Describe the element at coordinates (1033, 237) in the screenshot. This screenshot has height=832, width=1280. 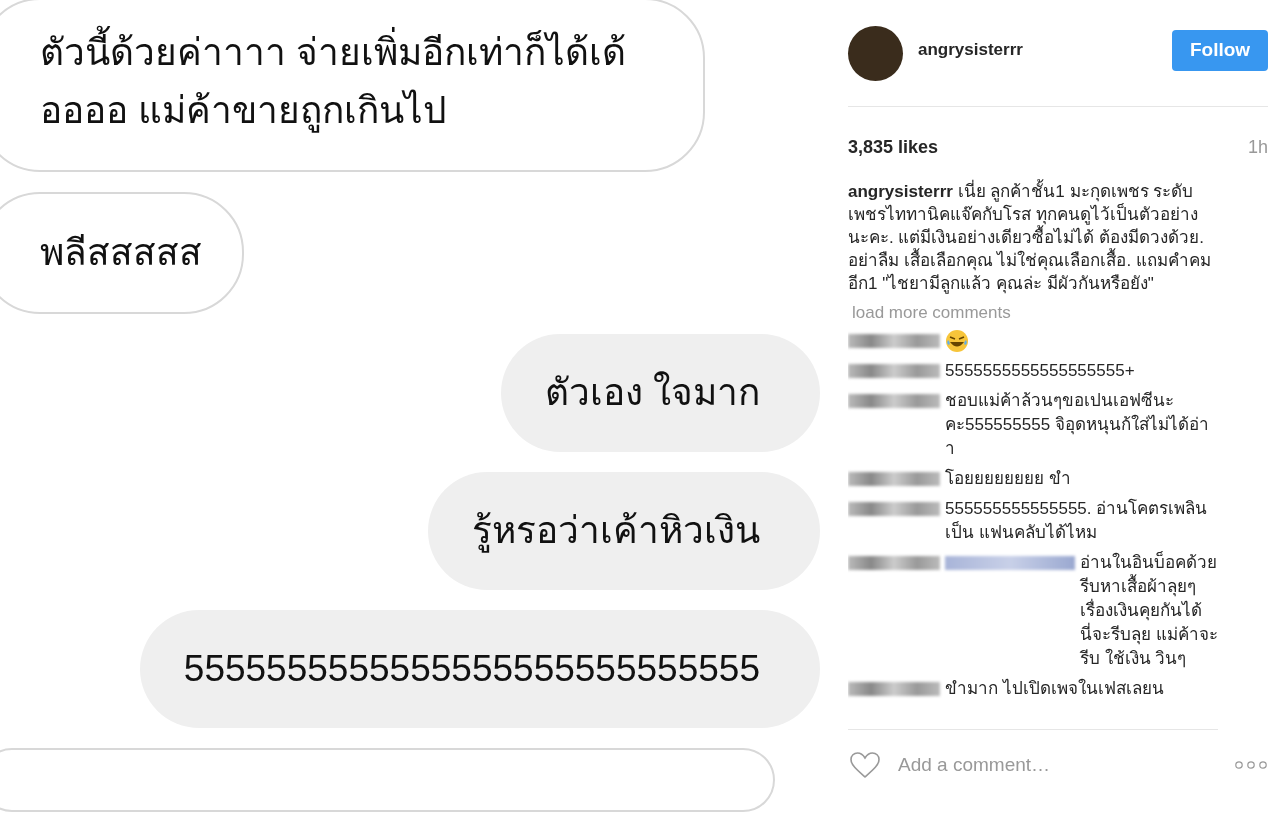
I see `caption-text: angrysisterrr เนี่ย ลูกค้าชั้น1 มะกุดเพชร ระดับเพชรไททานิคแจ๊คกับโรส ทุกคนดูไว้เป็นตัวอย่างนะคะ. แต่มีเงินอย่างเดียวซื้อไม่ได้ ต้องมีดวงด้วย. อย่าลืม เสื้อเลือกคุณ ไม่ใช่คุณเลือกเสื้อ. แถมคำคมอีก1 "ไชยามีลูกแล้ว คุณล่ะ มีผัวกันหรือยัง"` at that location.